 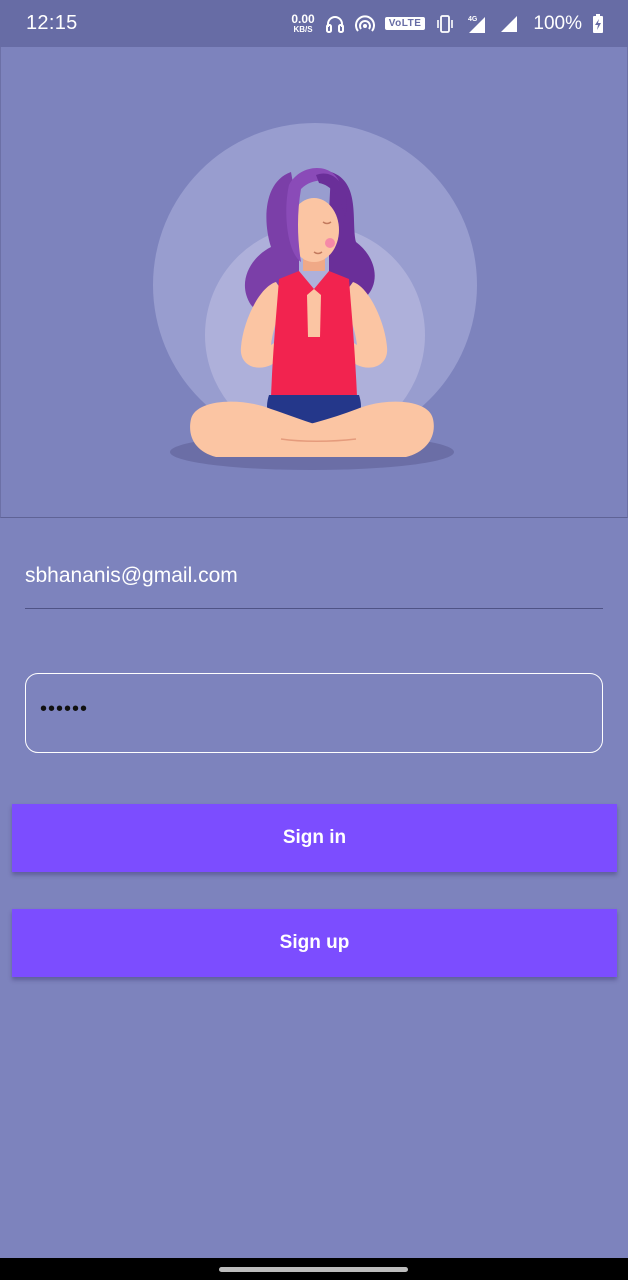 What do you see at coordinates (315, 296) in the screenshot?
I see `meditating-woman-illustration` at bounding box center [315, 296].